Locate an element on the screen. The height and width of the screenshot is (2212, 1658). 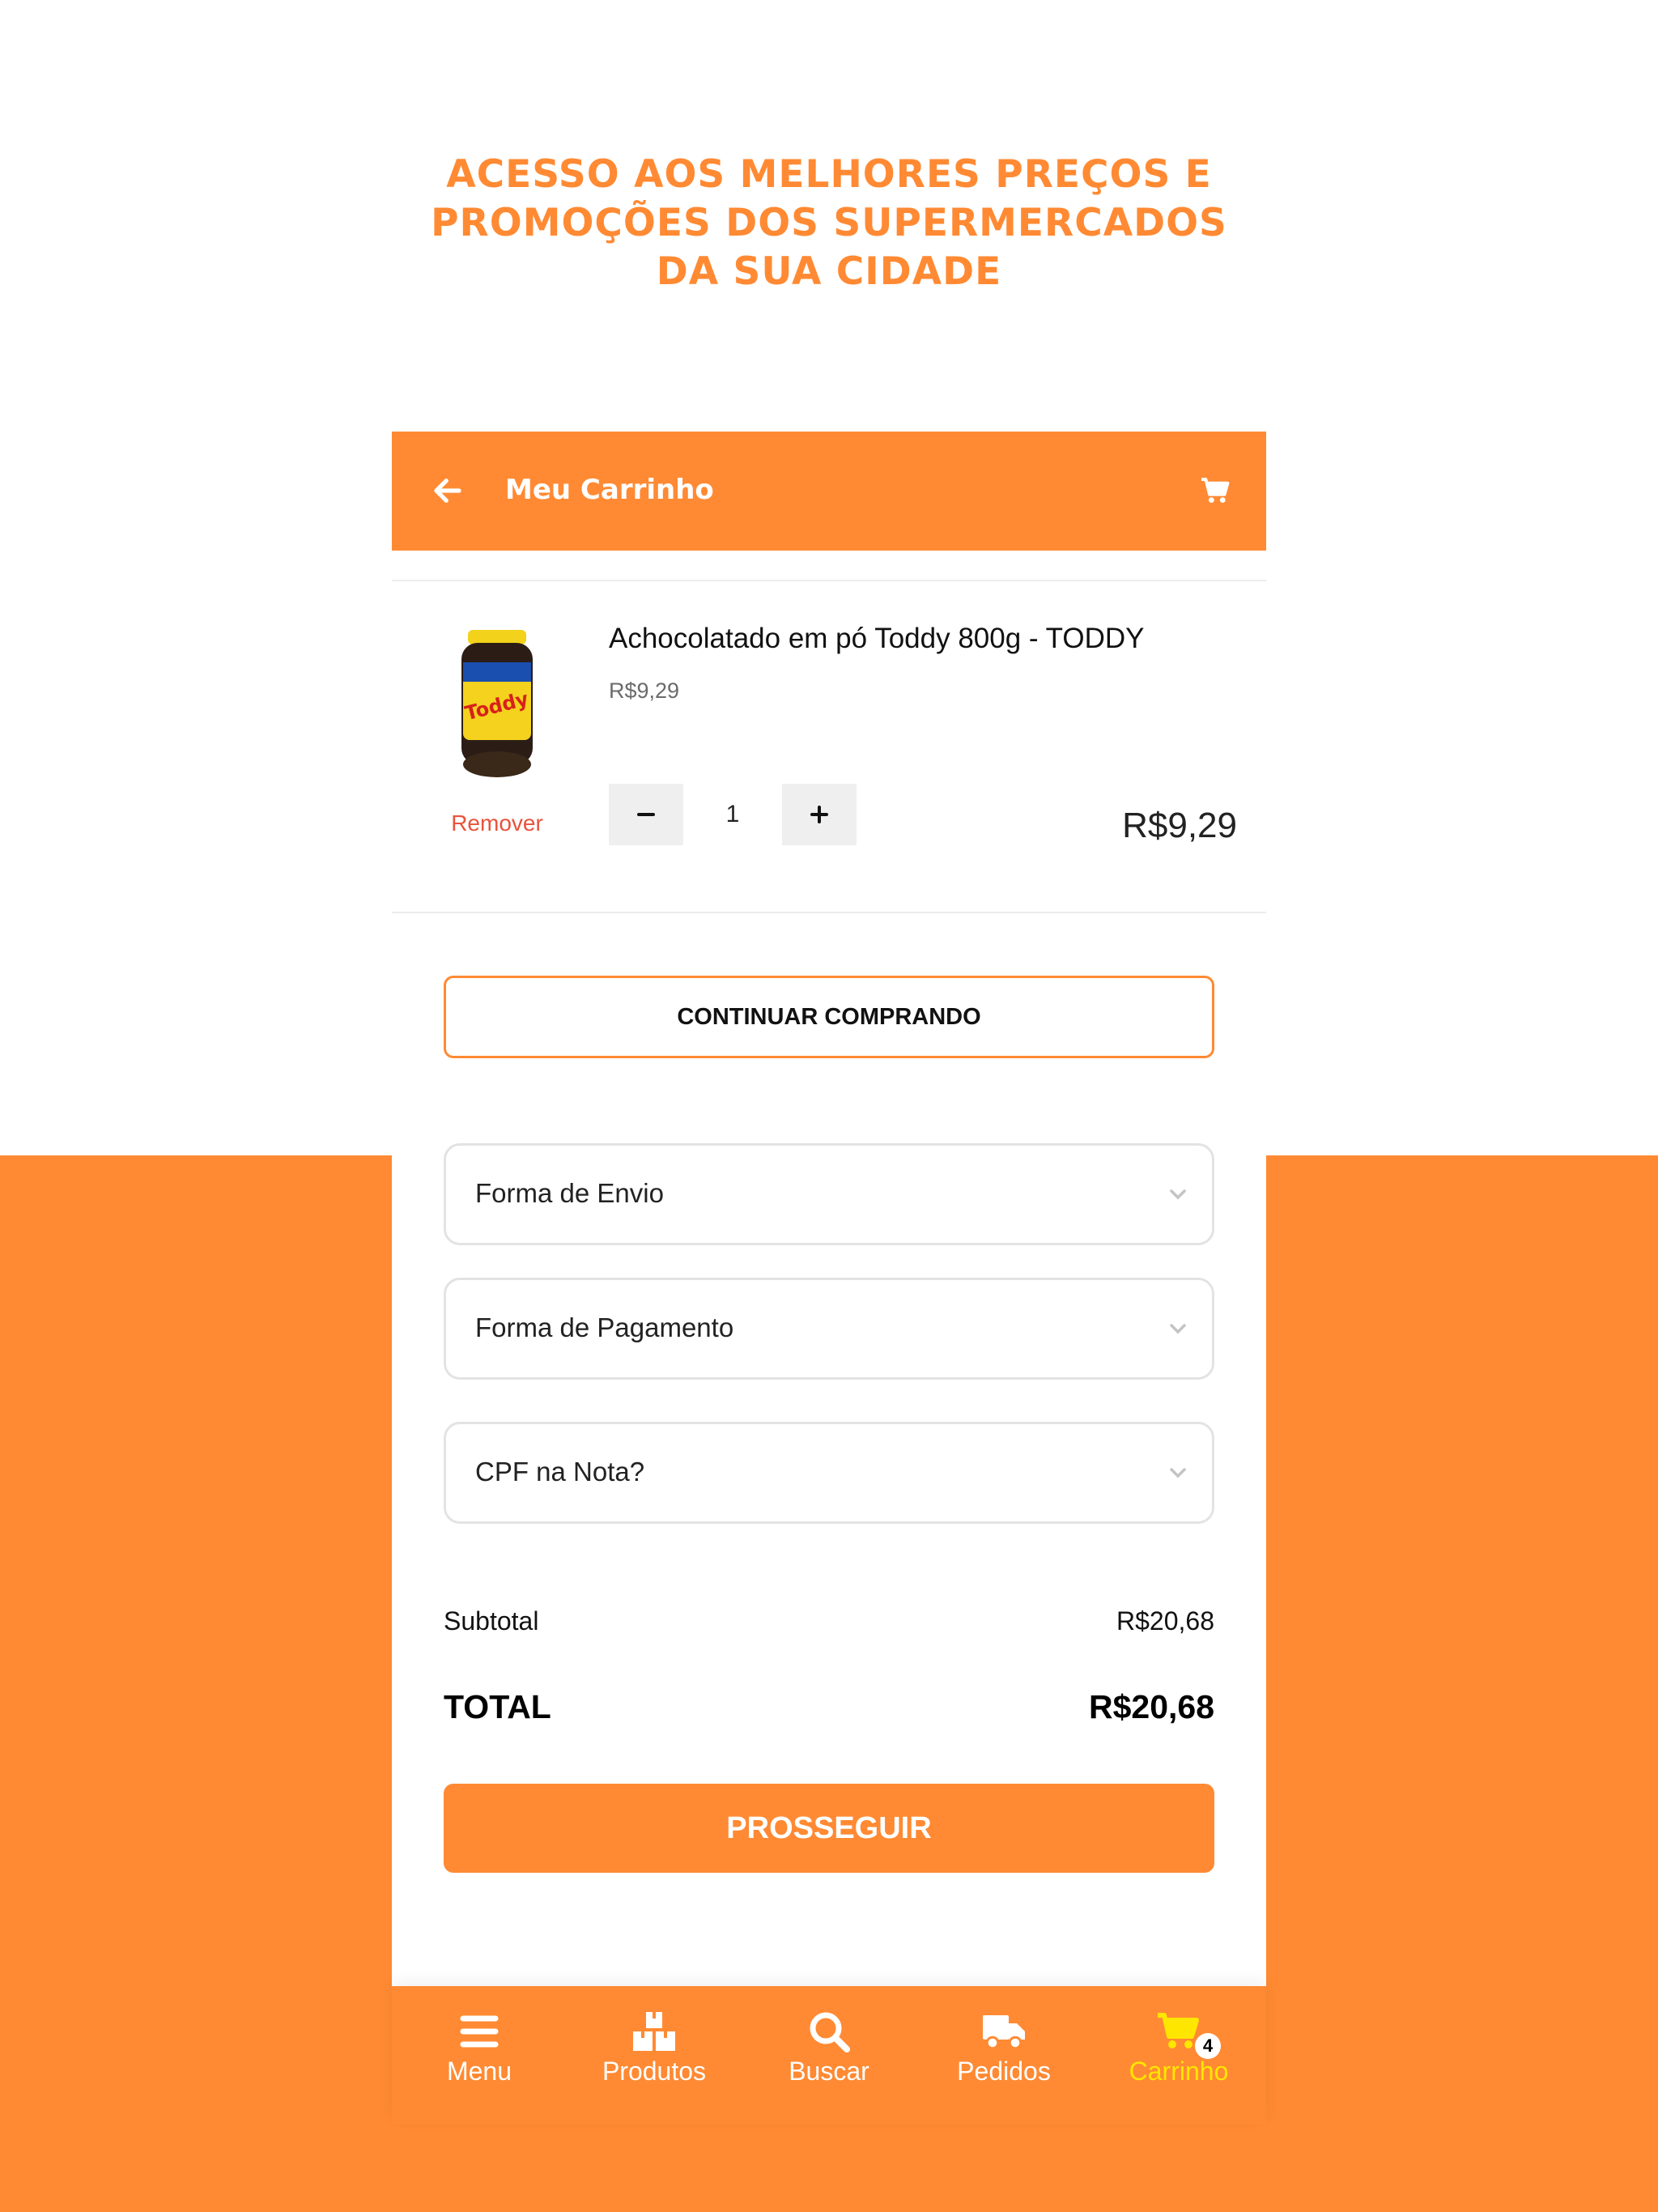
increase-quantity-button is located at coordinates (819, 815).